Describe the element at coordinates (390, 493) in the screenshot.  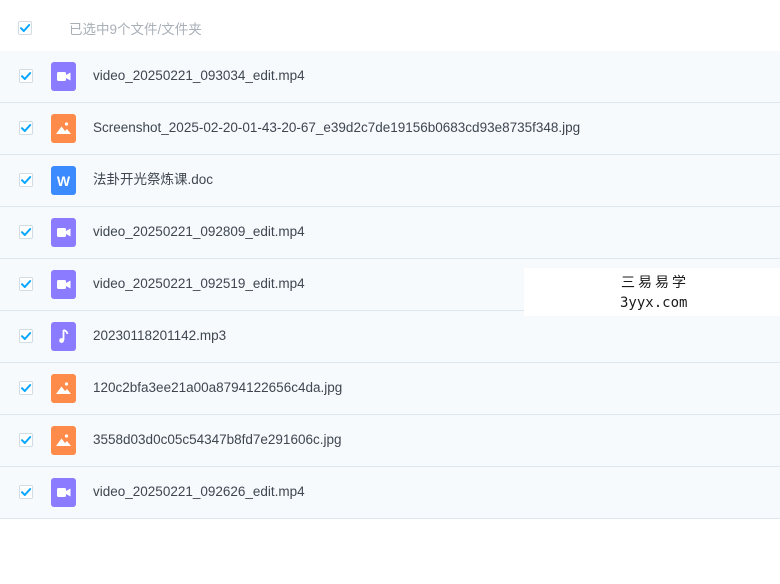
I see `file-row: video_20250221_092626_edit.mp4` at that location.